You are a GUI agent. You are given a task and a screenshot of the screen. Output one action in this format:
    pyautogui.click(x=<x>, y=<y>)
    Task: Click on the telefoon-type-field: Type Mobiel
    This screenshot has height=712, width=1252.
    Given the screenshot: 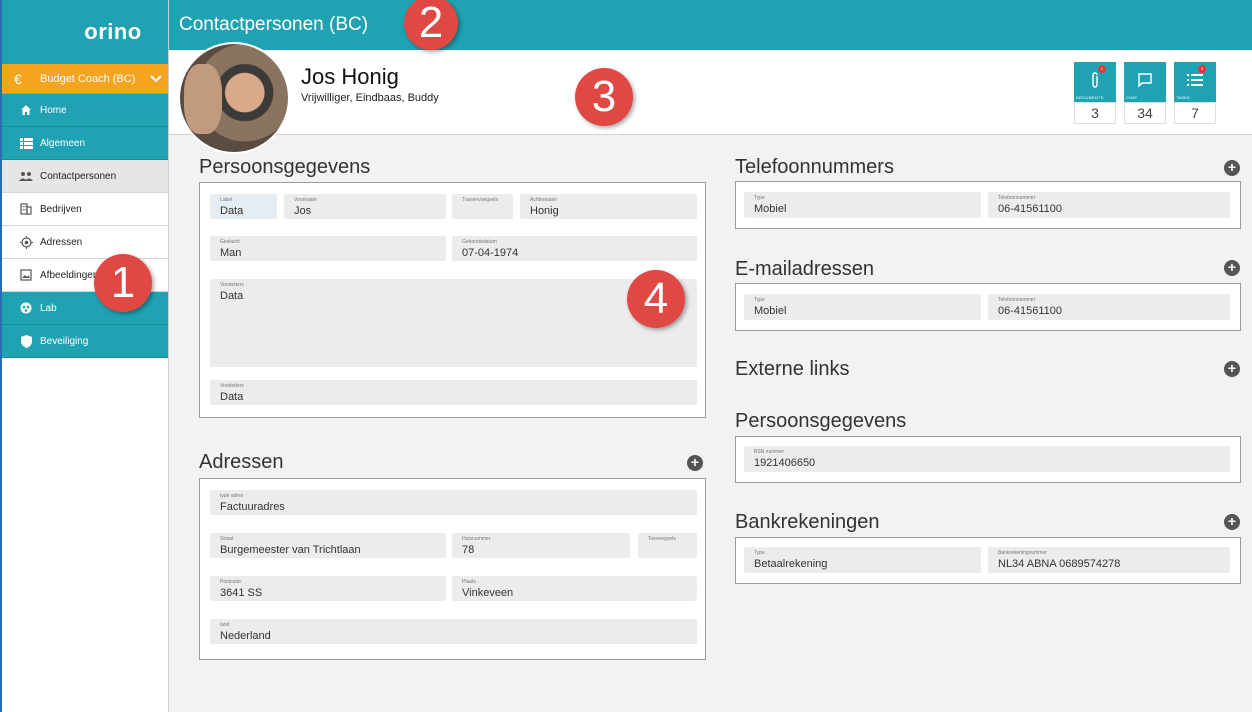 What is the action you would take?
    pyautogui.click(x=862, y=205)
    